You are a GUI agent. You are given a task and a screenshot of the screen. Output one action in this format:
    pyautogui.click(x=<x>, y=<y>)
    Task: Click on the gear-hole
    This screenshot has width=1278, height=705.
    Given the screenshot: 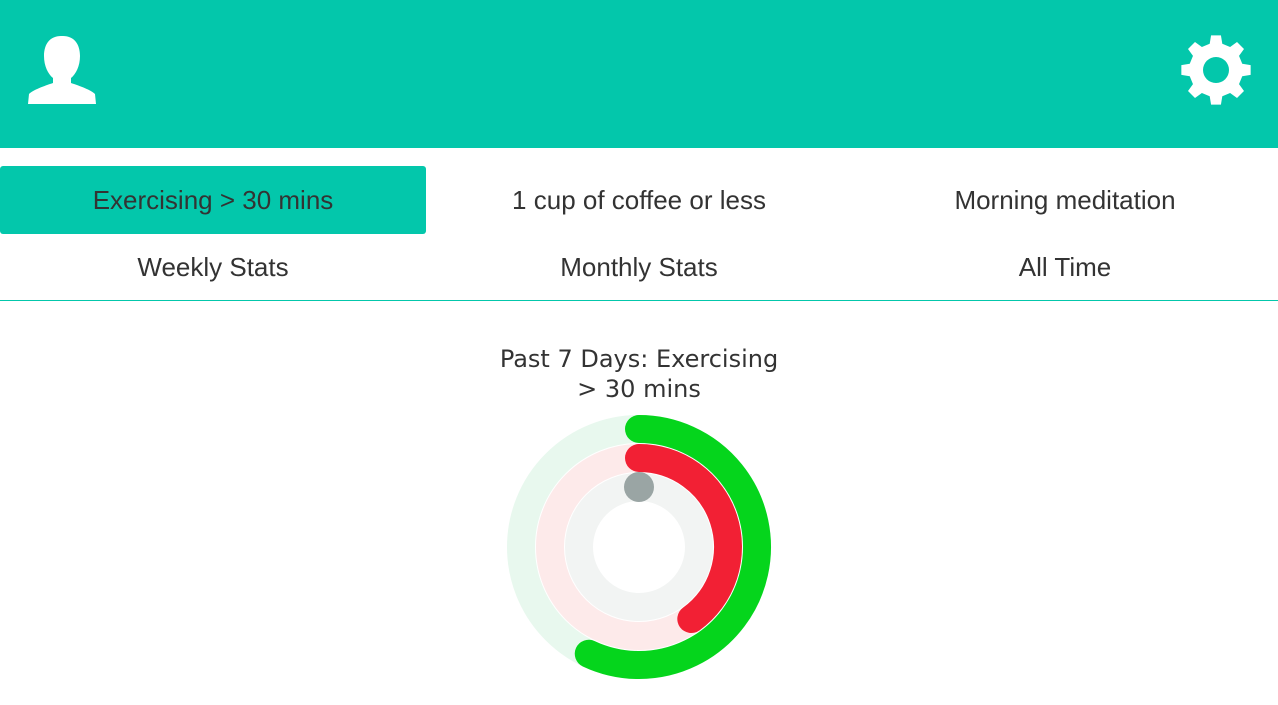 What is the action you would take?
    pyautogui.click(x=1216, y=70)
    